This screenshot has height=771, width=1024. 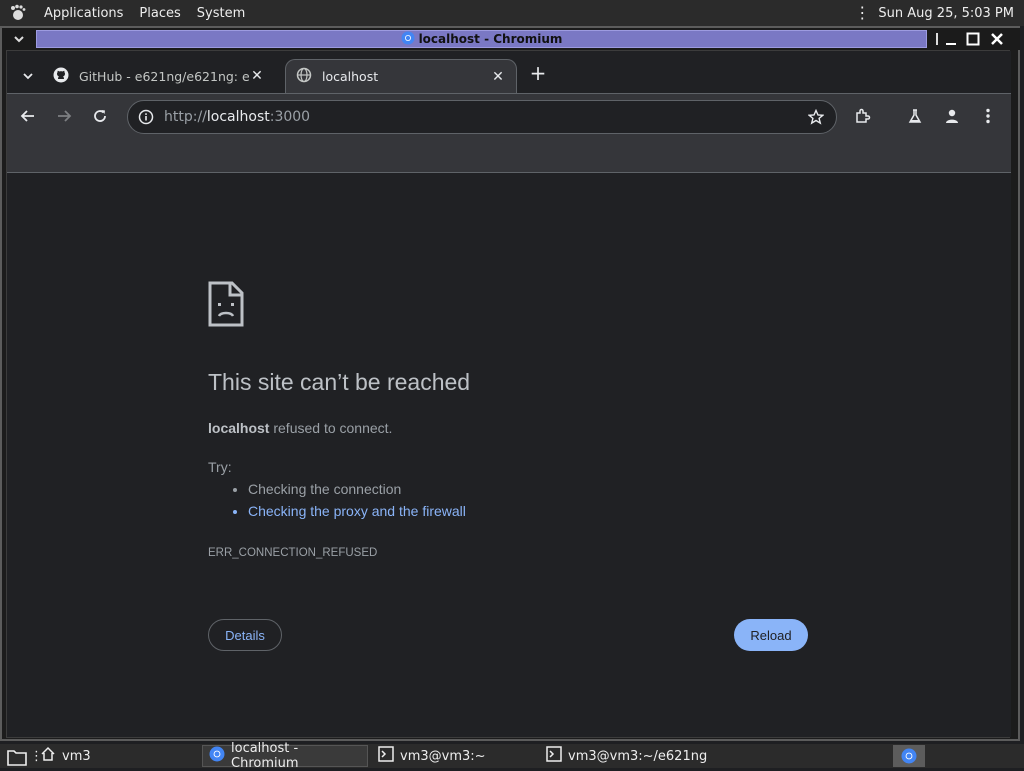 What do you see at coordinates (538, 74) in the screenshot?
I see `new-tab-icon: +` at bounding box center [538, 74].